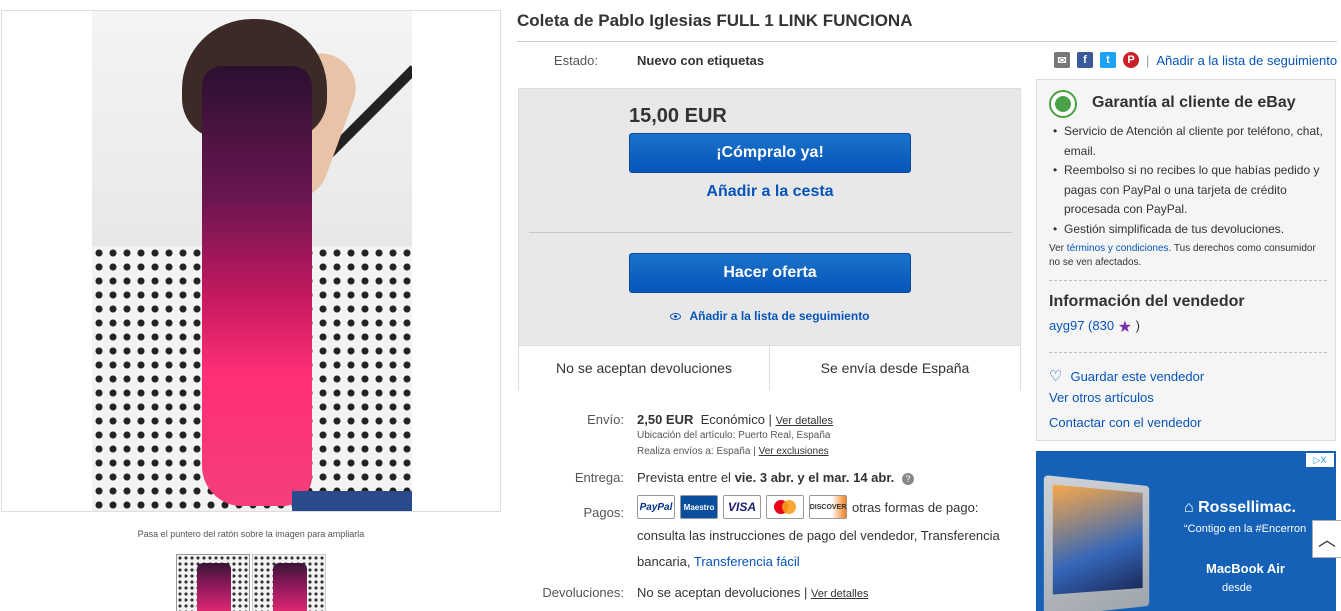 The height and width of the screenshot is (611, 1341). What do you see at coordinates (684, 477) in the screenshot?
I see `delivery-prefix: Prevista entre el` at bounding box center [684, 477].